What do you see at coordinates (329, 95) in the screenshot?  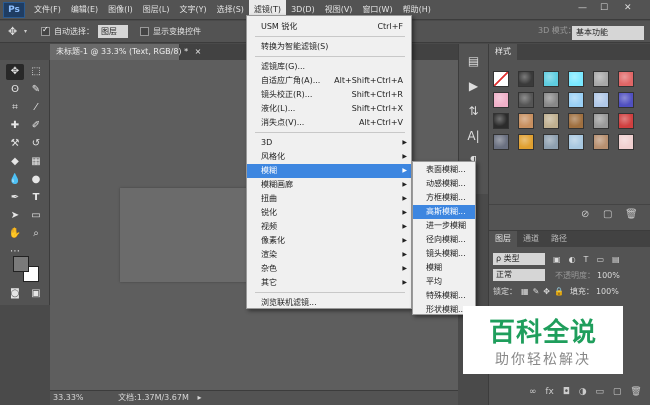 I see `filter-menu-item: 镜头校正(R)... Shift+Ctrl+R` at bounding box center [329, 95].